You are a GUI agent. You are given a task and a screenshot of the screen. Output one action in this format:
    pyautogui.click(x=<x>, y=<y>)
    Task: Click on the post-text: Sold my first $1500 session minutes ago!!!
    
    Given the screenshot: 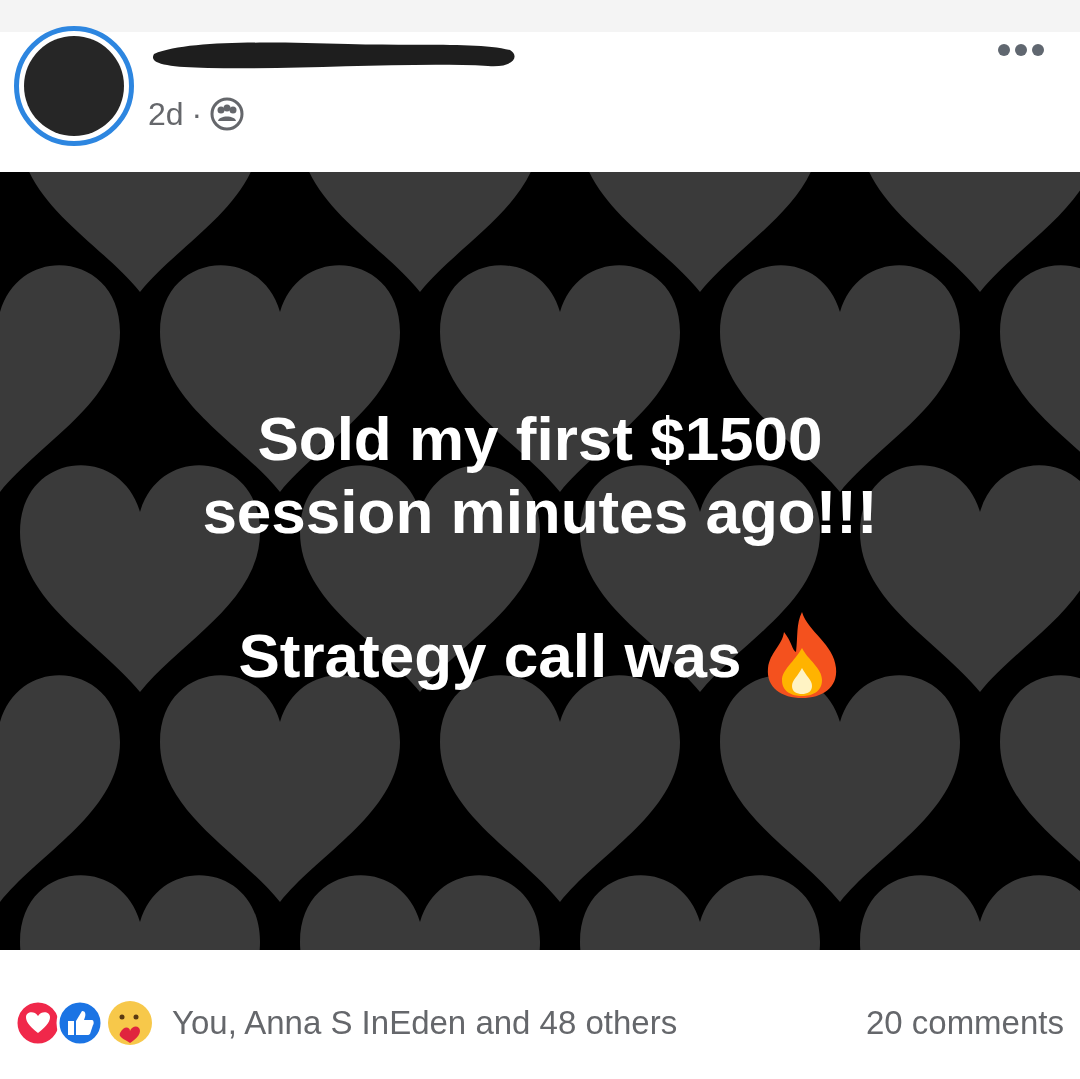 What is the action you would take?
    pyautogui.click(x=540, y=475)
    